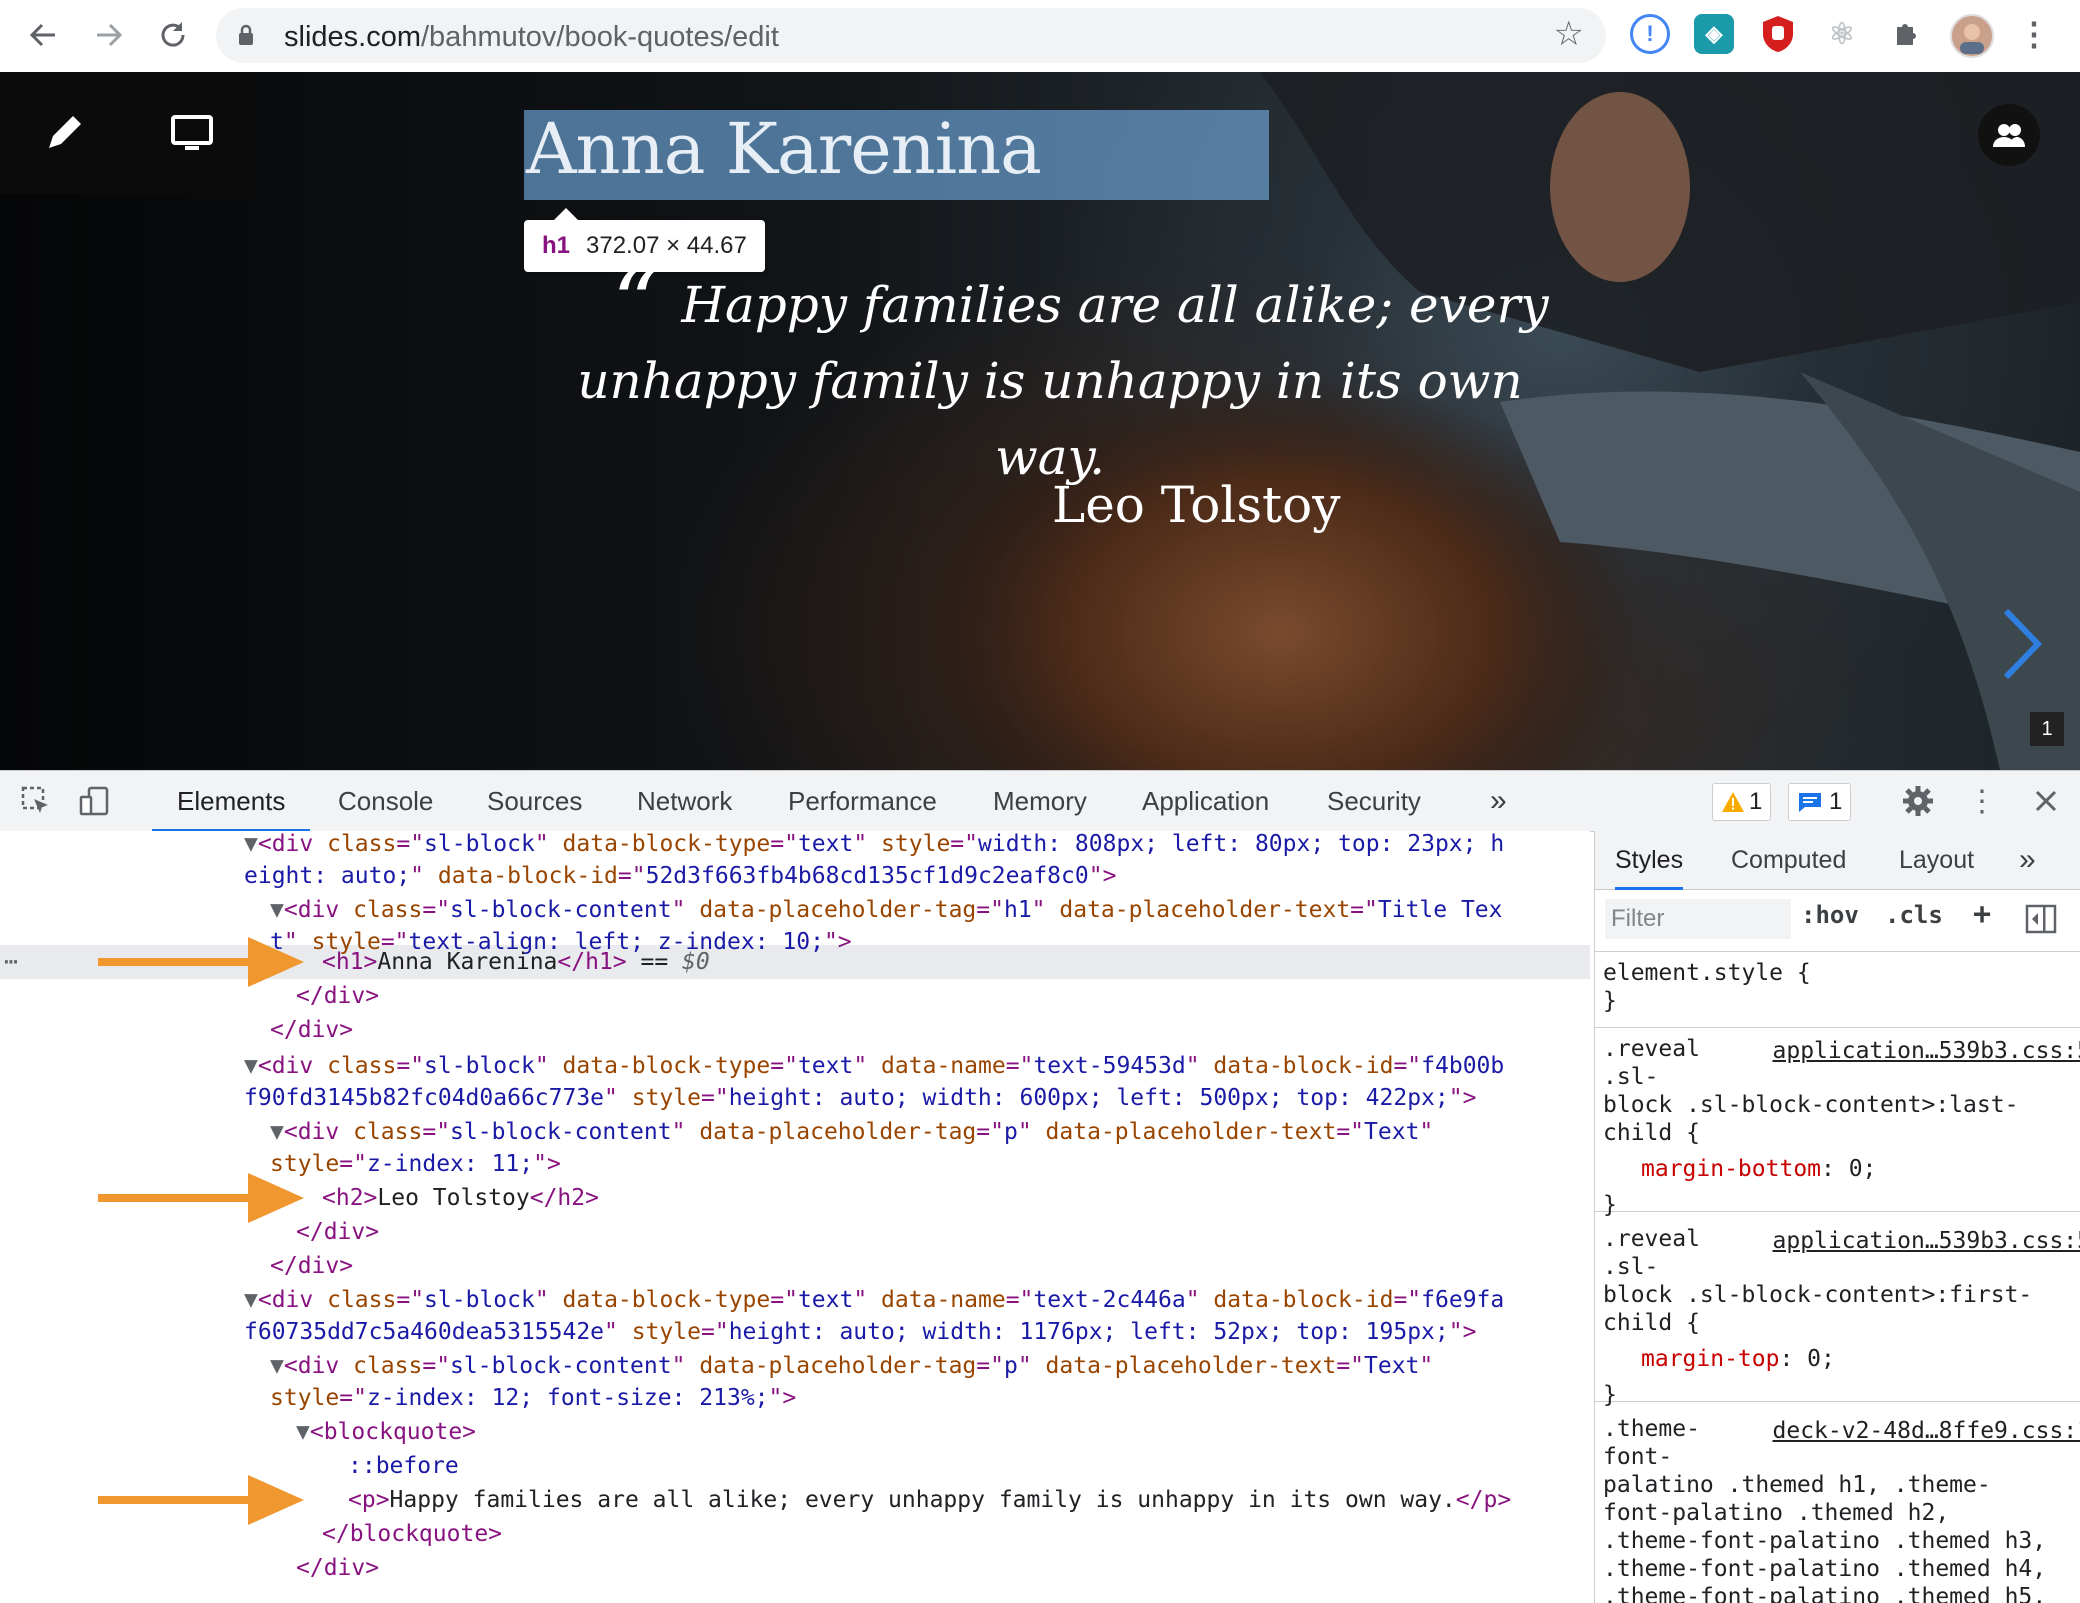 The height and width of the screenshot is (1603, 2080). What do you see at coordinates (1698, 919) in the screenshot?
I see `styles-filter-input: Filter` at bounding box center [1698, 919].